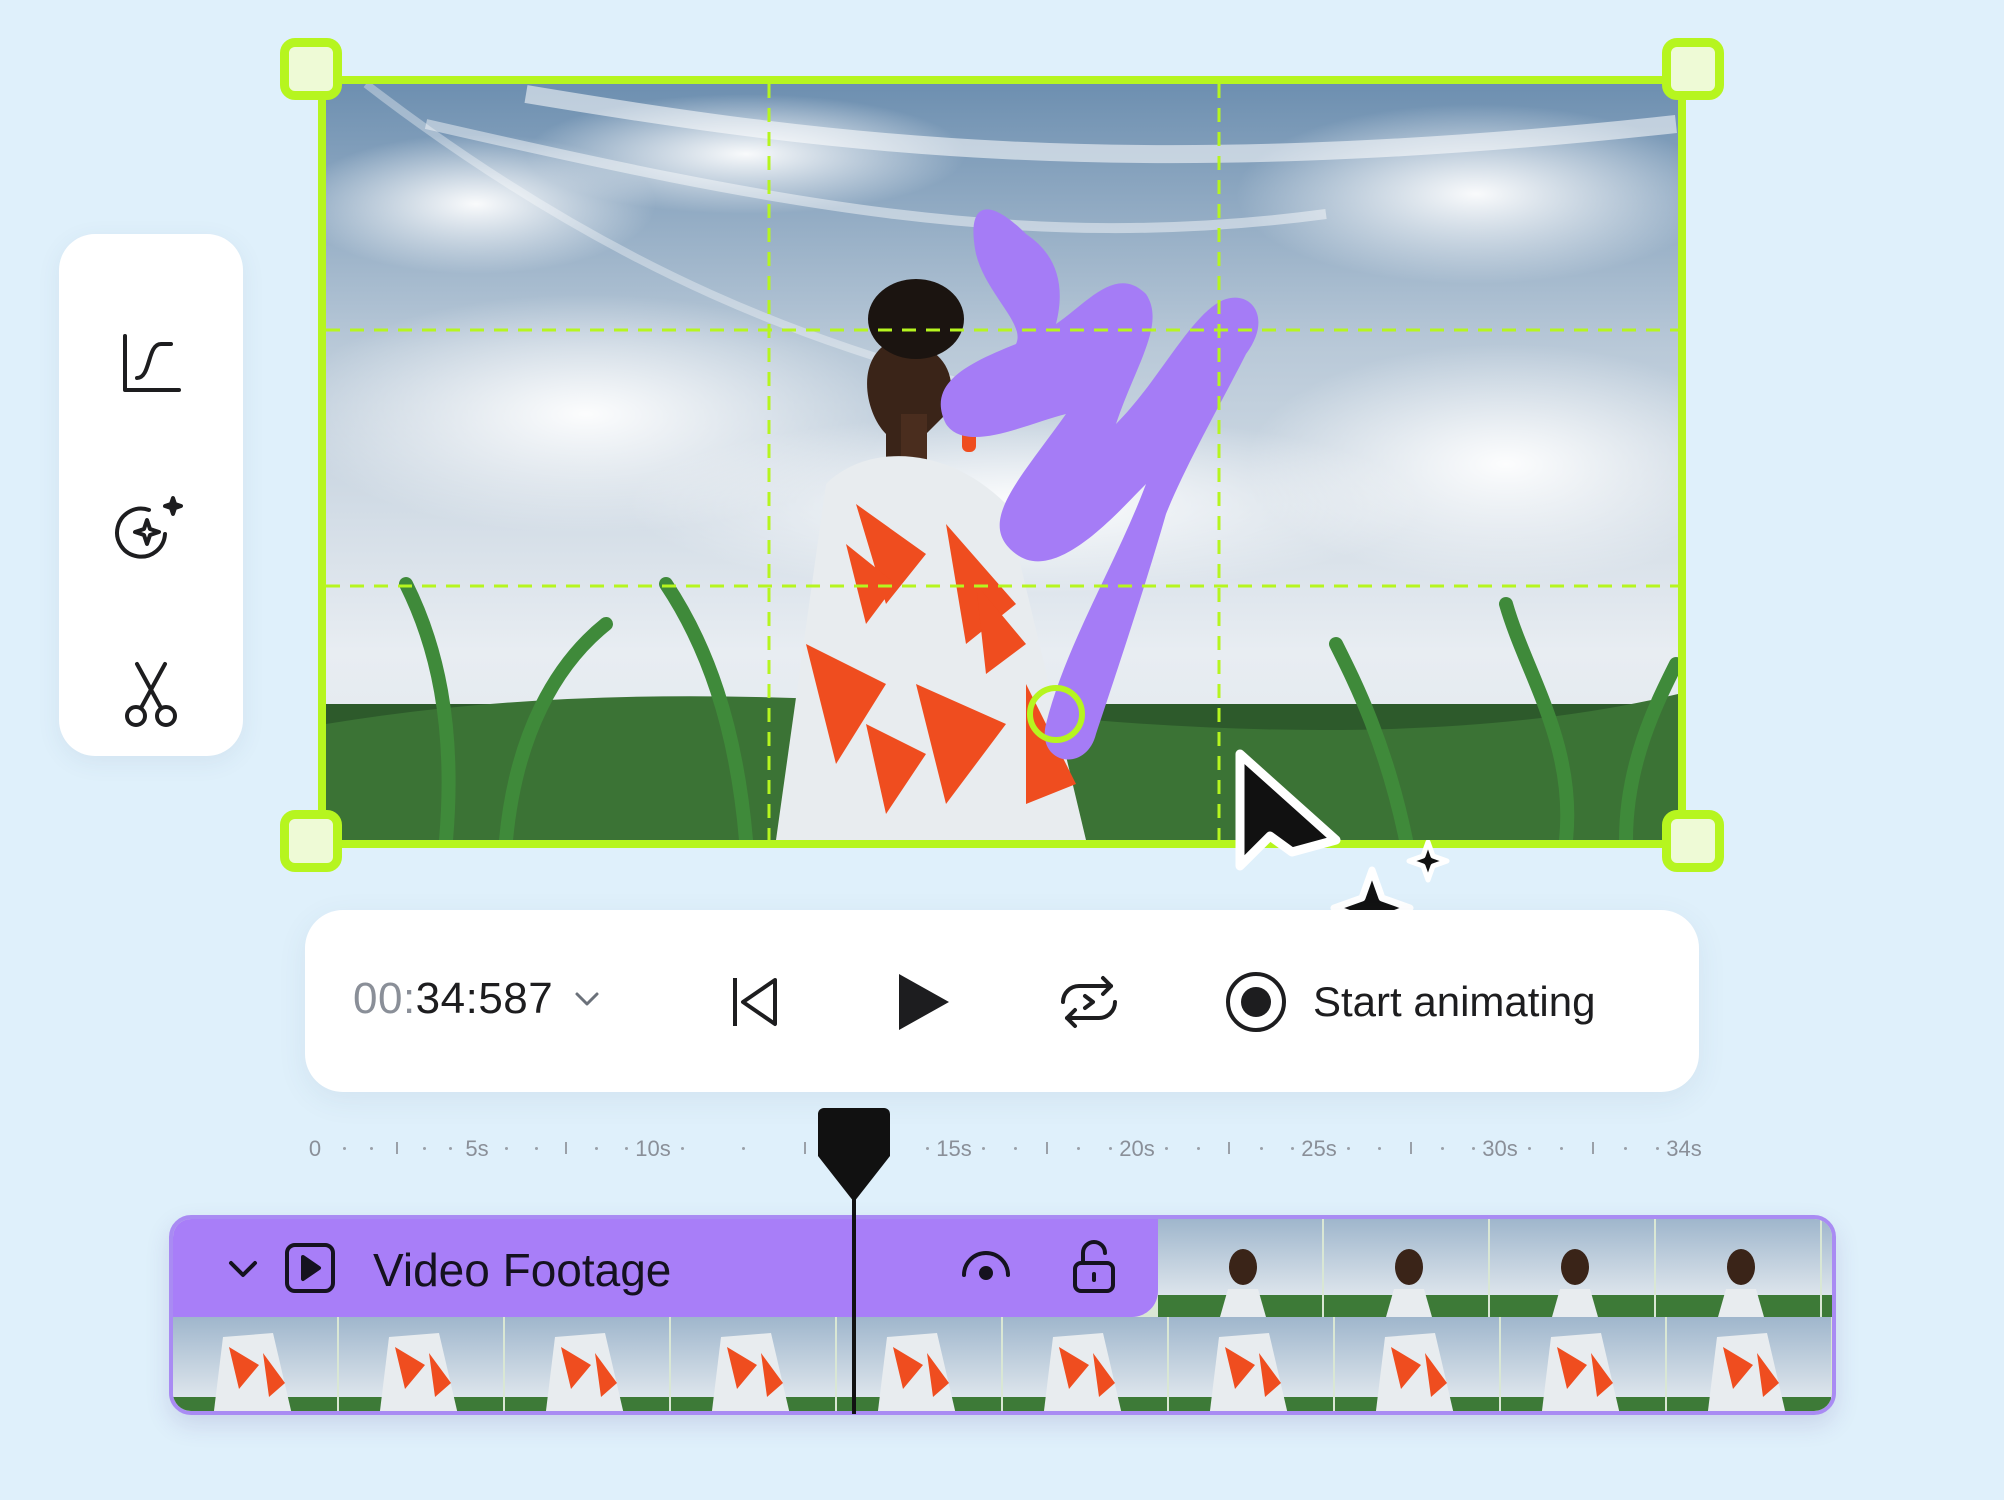 The width and height of the screenshot is (2004, 1500). What do you see at coordinates (310, 1268) in the screenshot?
I see `video-clip-icon` at bounding box center [310, 1268].